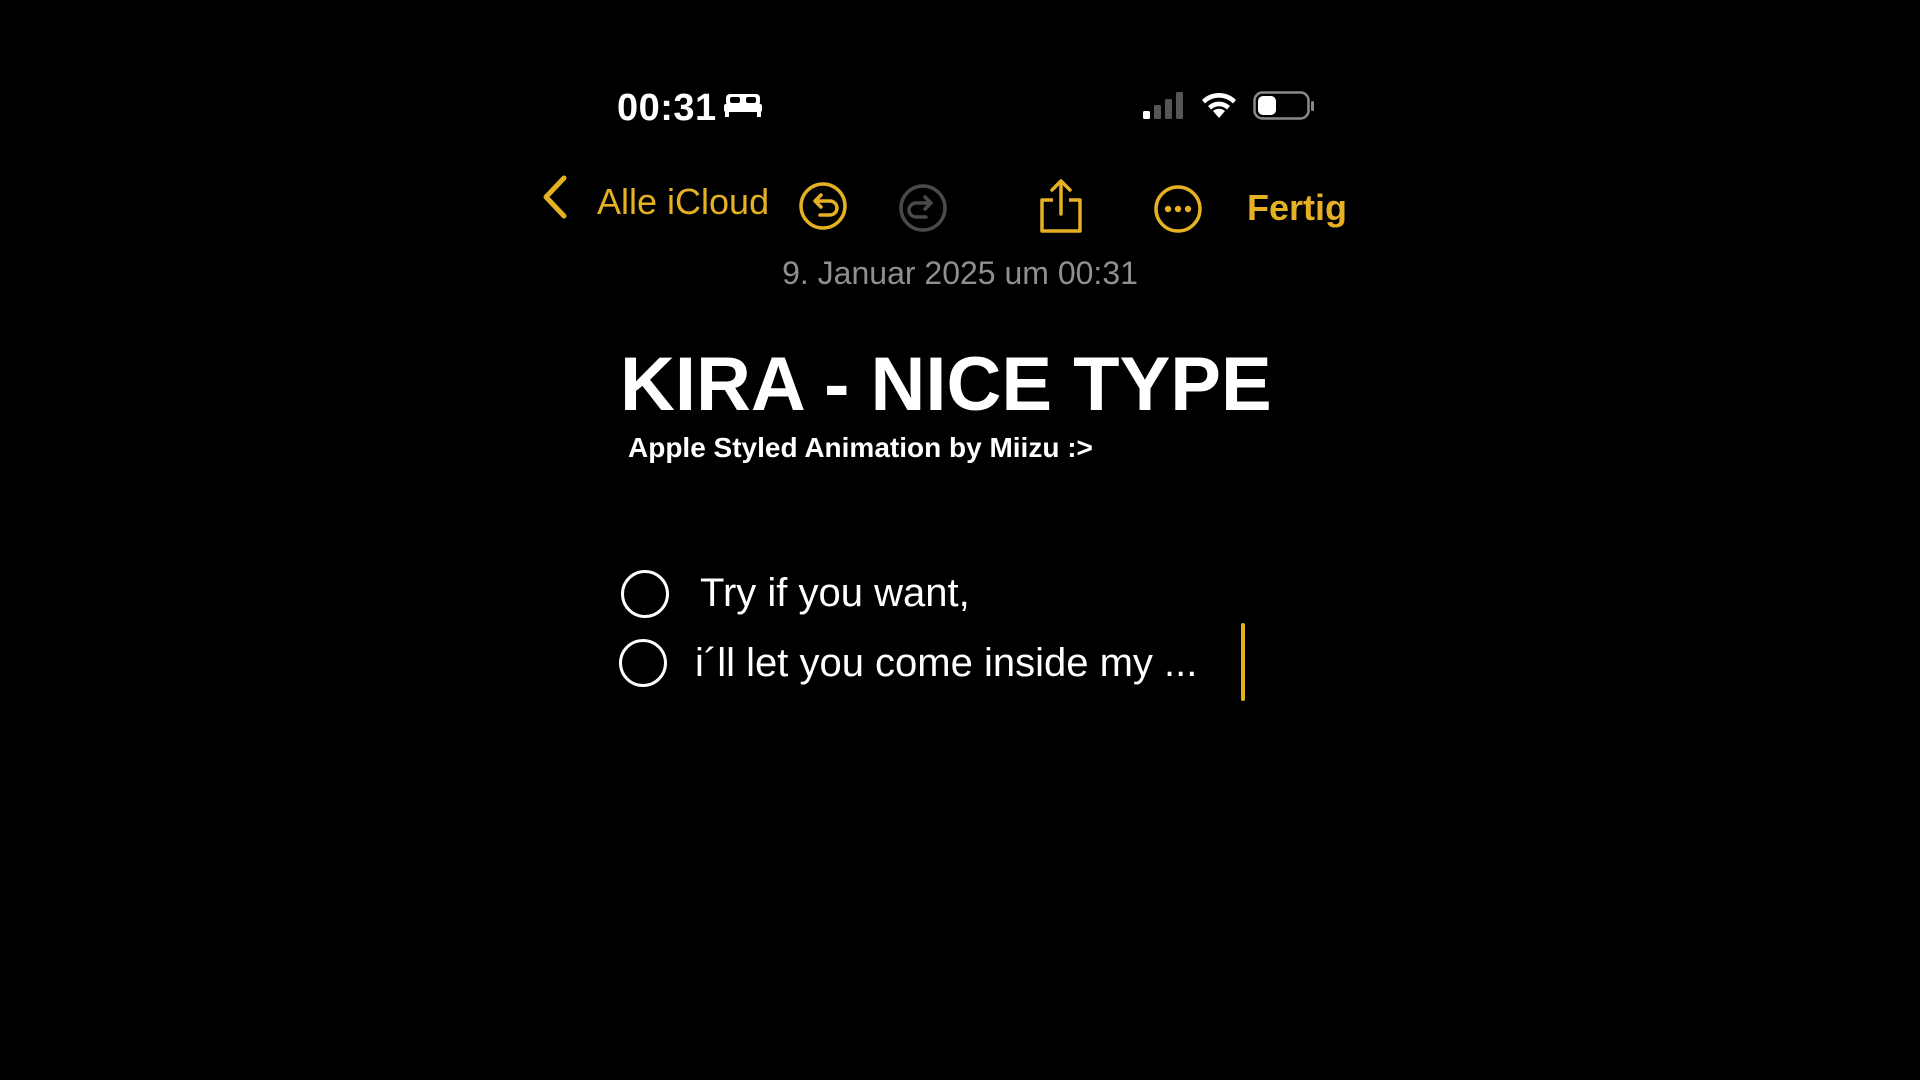 The width and height of the screenshot is (1920, 1080). Describe the element at coordinates (1061, 206) in the screenshot. I see `share-icon` at that location.